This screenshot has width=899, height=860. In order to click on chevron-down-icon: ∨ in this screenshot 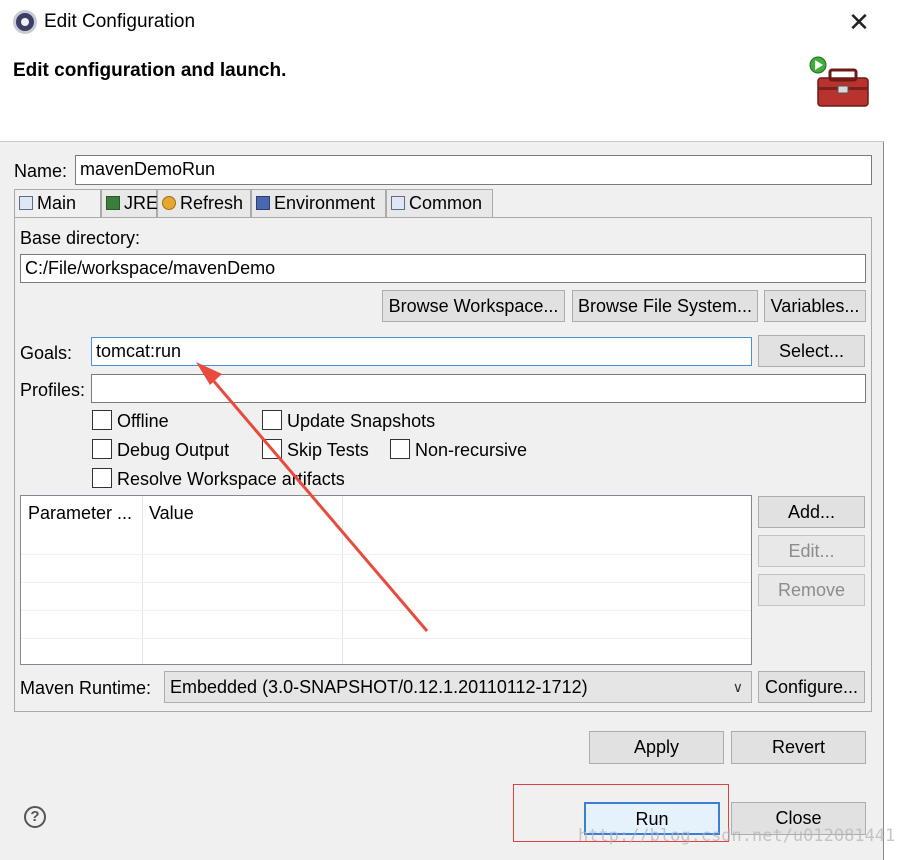, I will do `click(737, 687)`.